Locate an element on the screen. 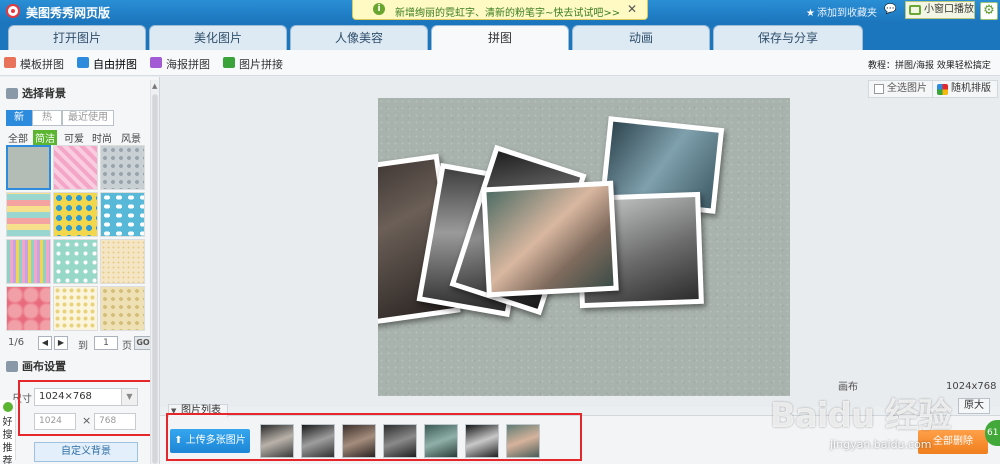 Image resolution: width=1000 pixels, height=464 pixels. subtab-label: 模板拼图 is located at coordinates (42, 64).